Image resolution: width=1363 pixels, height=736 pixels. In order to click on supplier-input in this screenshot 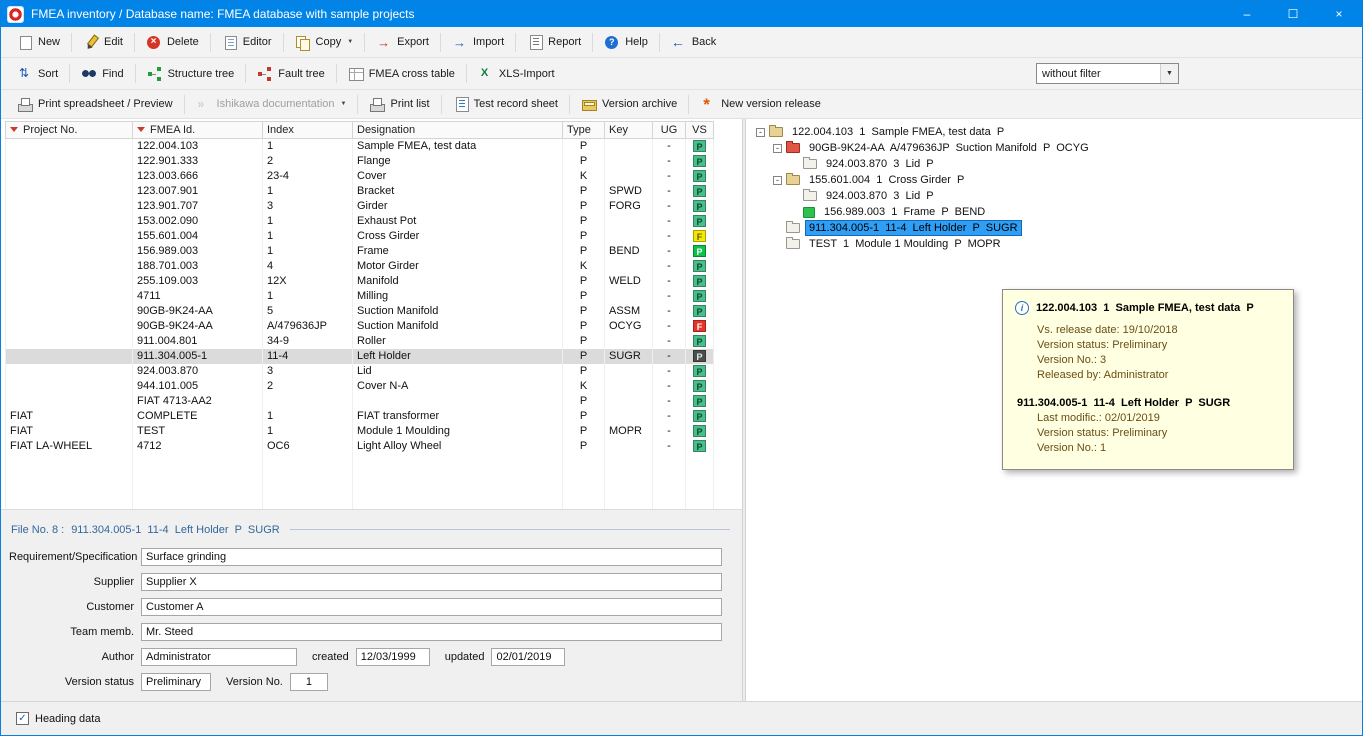, I will do `click(431, 581)`.